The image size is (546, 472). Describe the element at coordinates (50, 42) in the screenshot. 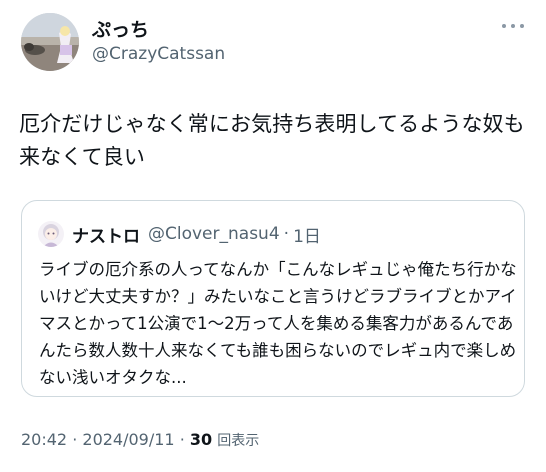

I see `author-avatar` at that location.